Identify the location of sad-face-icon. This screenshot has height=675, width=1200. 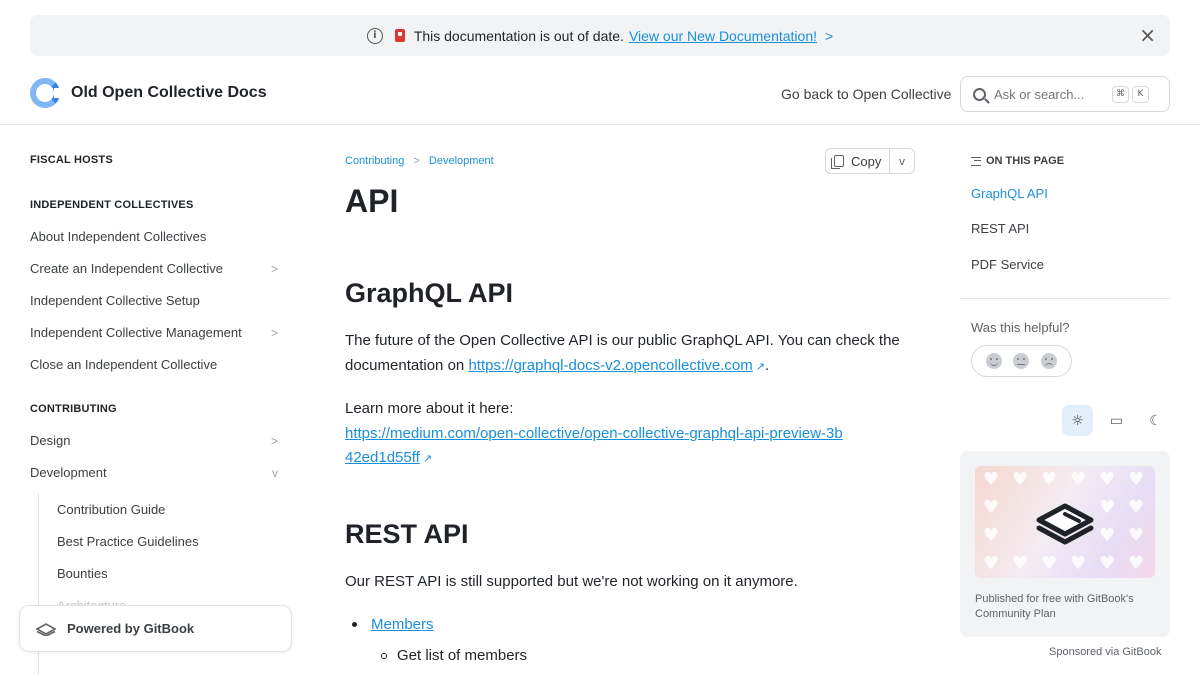
(1049, 361).